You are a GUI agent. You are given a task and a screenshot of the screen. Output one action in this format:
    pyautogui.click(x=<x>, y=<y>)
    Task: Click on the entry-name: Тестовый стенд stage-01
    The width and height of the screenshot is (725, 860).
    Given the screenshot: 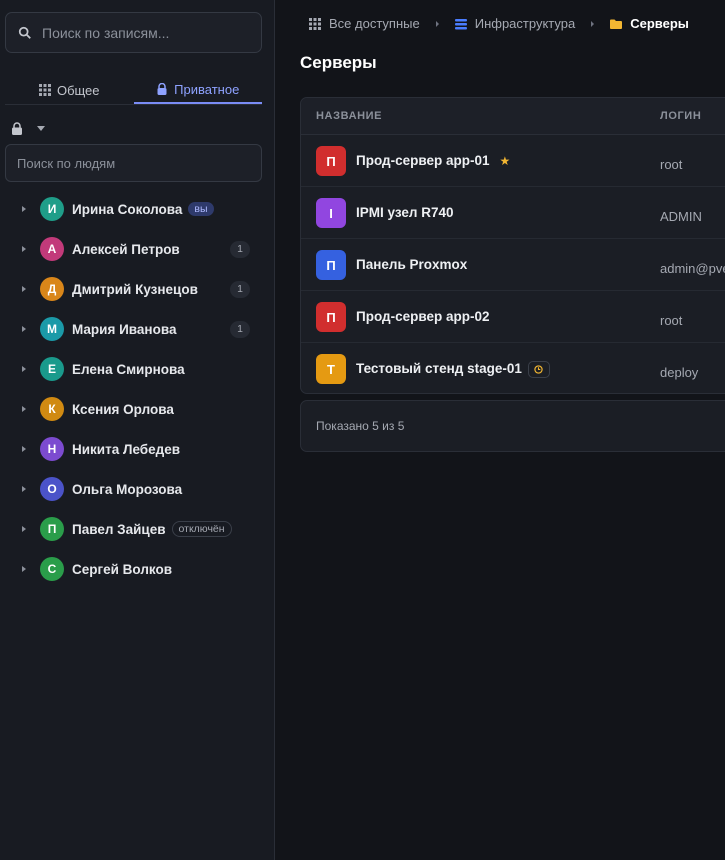 What is the action you would take?
    pyautogui.click(x=453, y=369)
    